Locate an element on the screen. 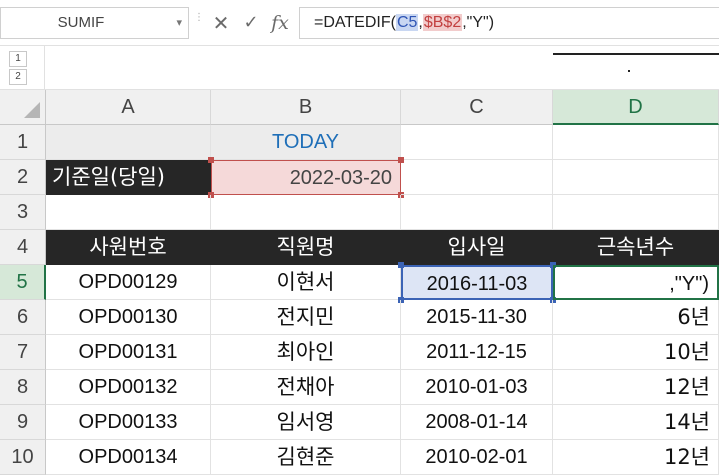  cell-d7: 10년 is located at coordinates (636, 352).